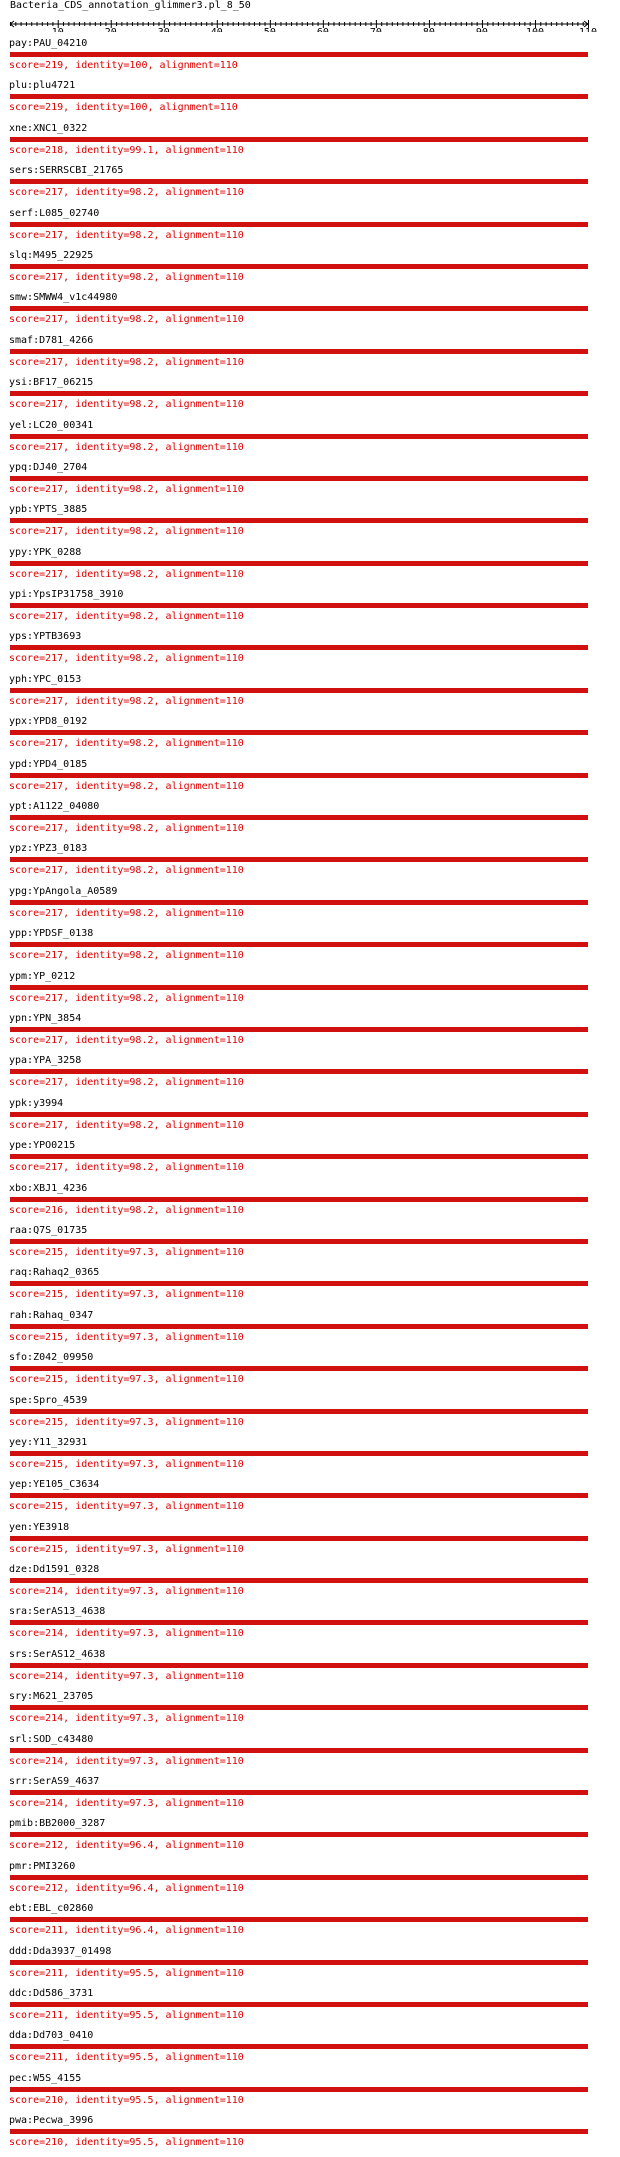  I want to click on hit-name-link: ypn:YPN_3854, so click(45, 1019).